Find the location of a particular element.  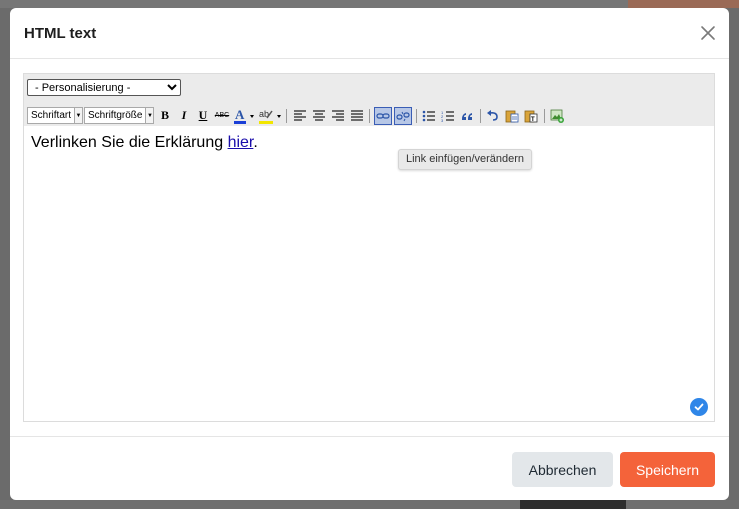

highlight-color-button: ab is located at coordinates (270, 116).